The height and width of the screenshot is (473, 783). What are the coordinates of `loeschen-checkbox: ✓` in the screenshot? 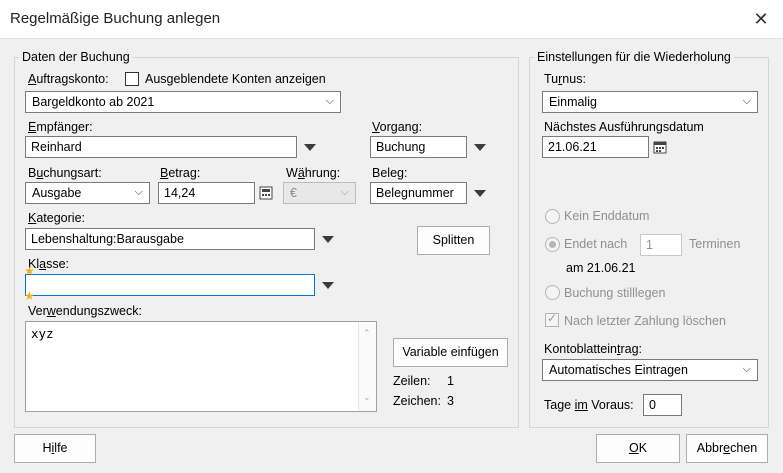 It's located at (552, 319).